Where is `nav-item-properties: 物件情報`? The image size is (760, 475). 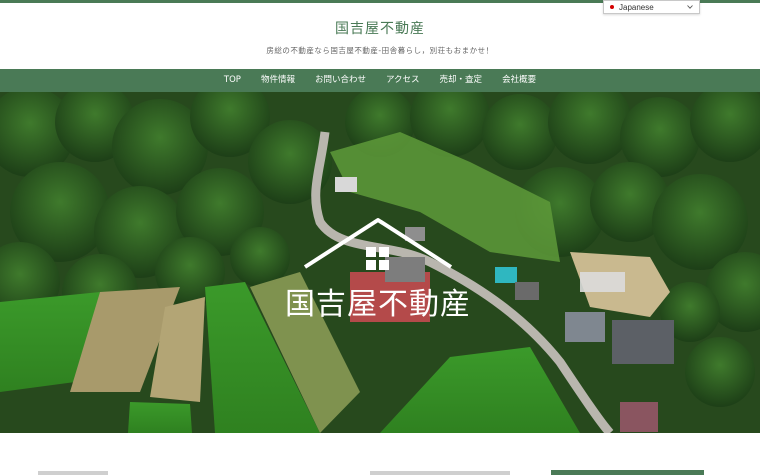
nav-item-properties: 物件情報 is located at coordinates (278, 80).